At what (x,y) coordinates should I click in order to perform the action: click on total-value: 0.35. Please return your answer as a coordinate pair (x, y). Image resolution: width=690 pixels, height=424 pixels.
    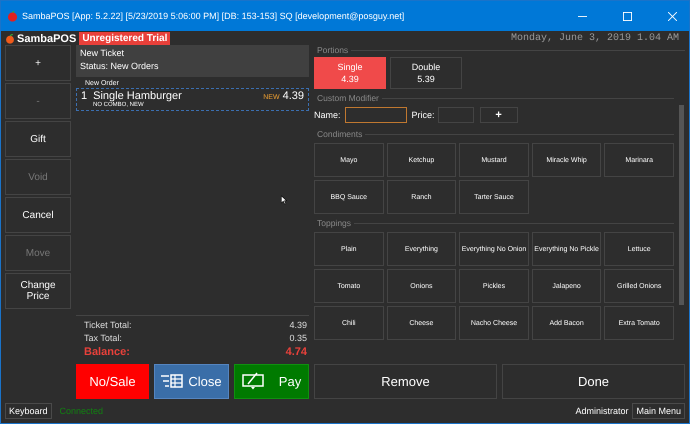
    Looking at the image, I should click on (298, 338).